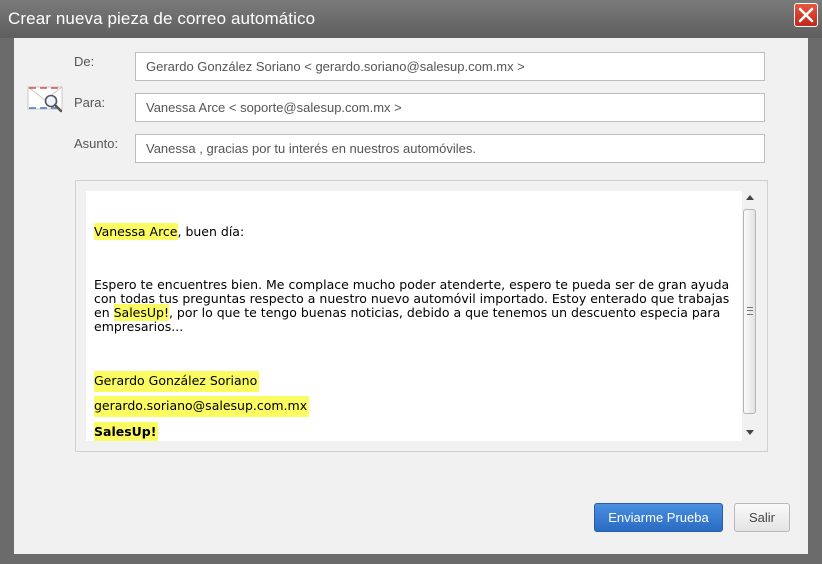  I want to click on greeting-line: Vanessa Arce, buen día:, so click(169, 231).